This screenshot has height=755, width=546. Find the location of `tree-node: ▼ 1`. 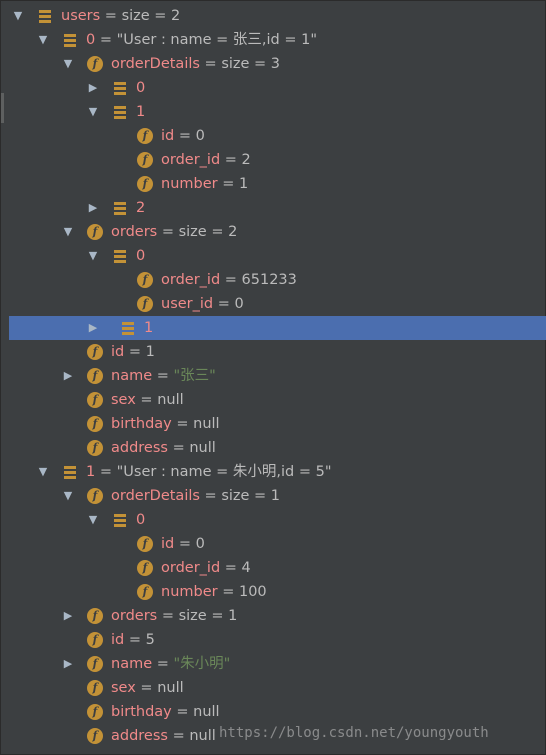

tree-node: ▼ 1 is located at coordinates (273, 112).